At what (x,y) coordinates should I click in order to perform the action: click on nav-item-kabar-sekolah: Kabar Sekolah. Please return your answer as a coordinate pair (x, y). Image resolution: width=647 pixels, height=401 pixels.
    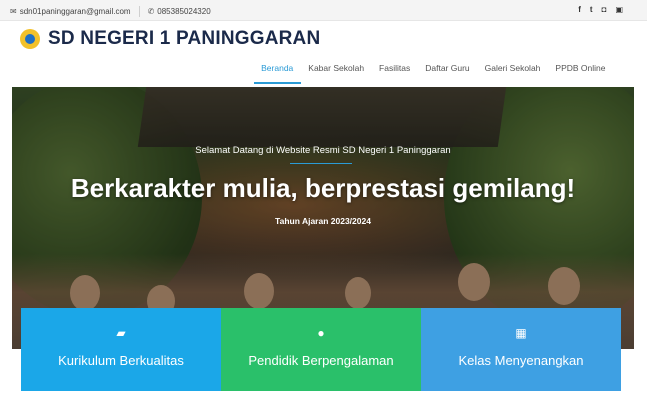
    Looking at the image, I should click on (336, 74).